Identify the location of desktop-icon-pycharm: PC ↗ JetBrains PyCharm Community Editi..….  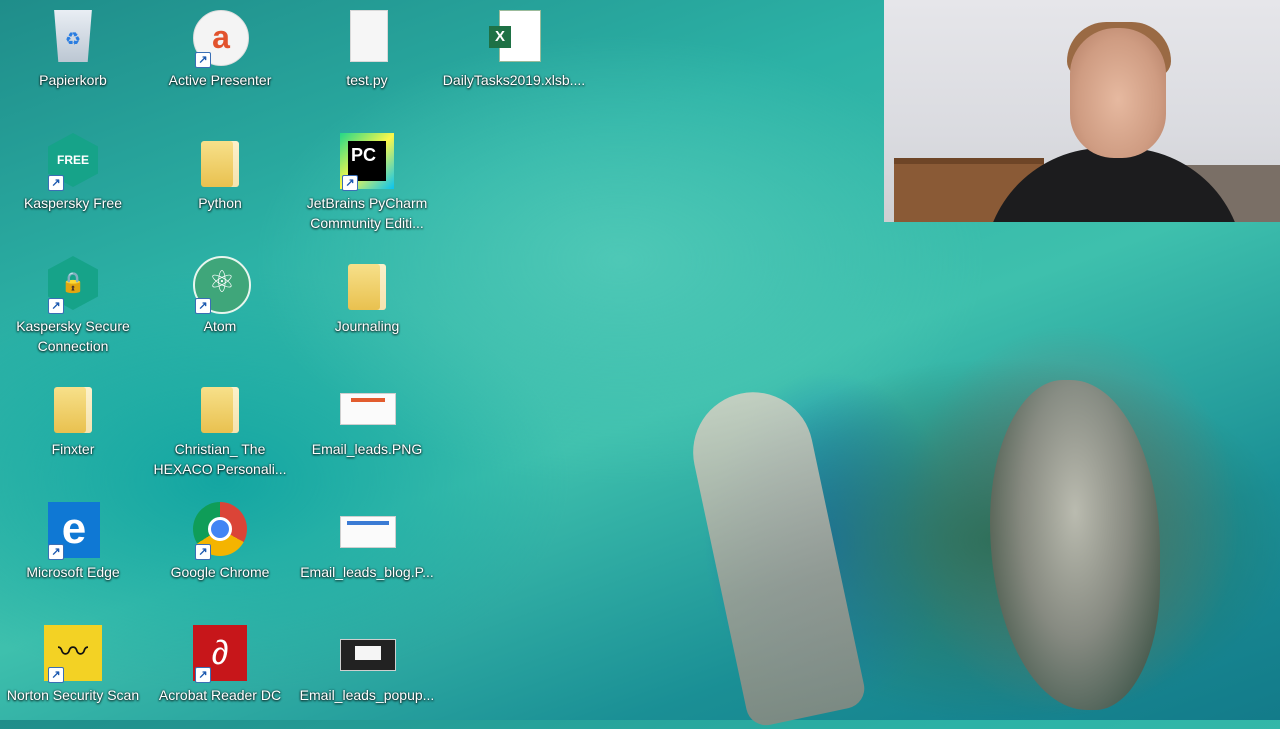
(367, 180).